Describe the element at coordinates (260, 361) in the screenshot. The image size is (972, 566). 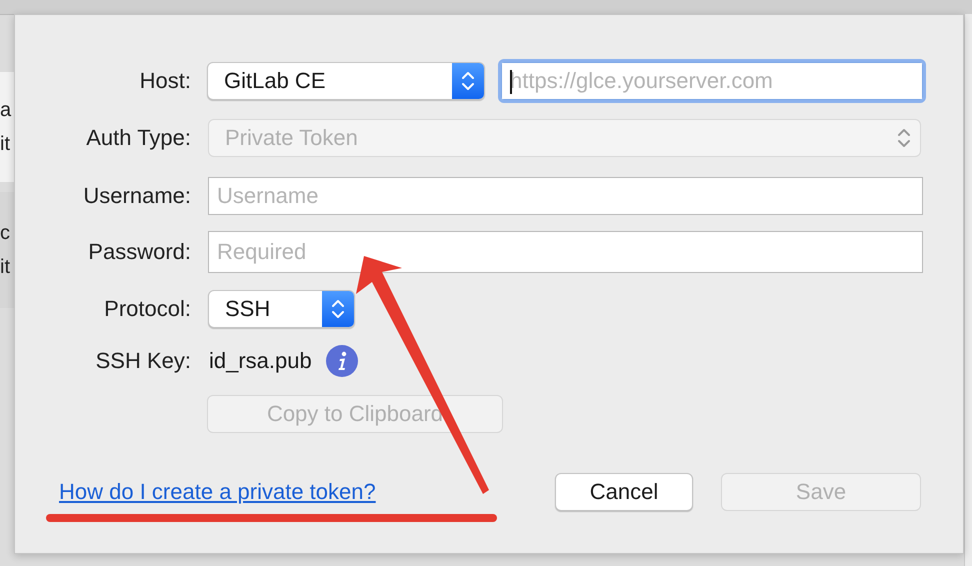
I see `ssh-key-value: id_rsa.pub` at that location.